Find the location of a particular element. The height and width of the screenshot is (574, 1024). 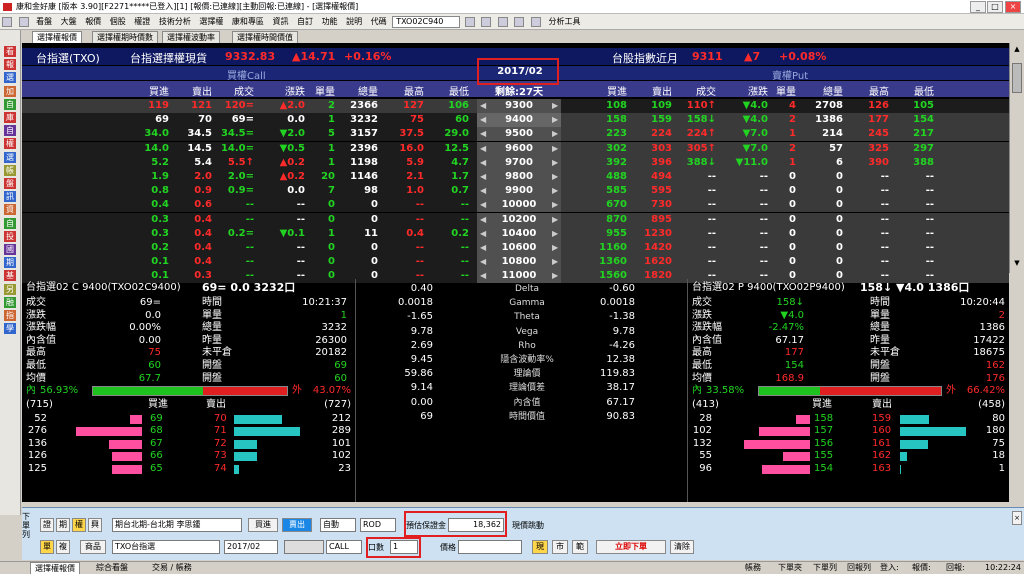

menu-item: 技術分析 is located at coordinates (175, 21).